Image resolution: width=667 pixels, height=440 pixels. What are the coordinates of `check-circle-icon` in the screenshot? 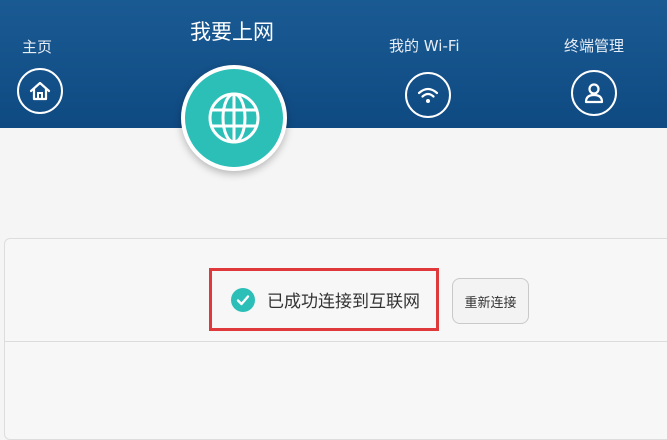 It's located at (243, 299).